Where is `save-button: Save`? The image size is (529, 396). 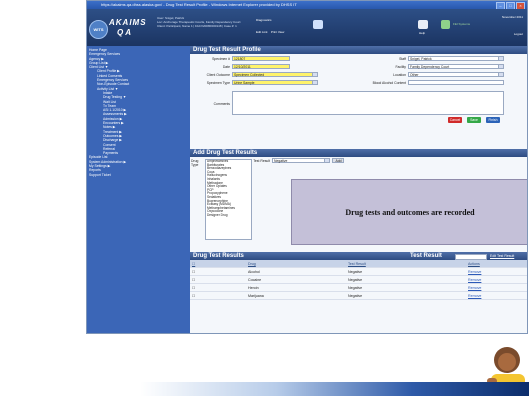 save-button: Save is located at coordinates (474, 120).